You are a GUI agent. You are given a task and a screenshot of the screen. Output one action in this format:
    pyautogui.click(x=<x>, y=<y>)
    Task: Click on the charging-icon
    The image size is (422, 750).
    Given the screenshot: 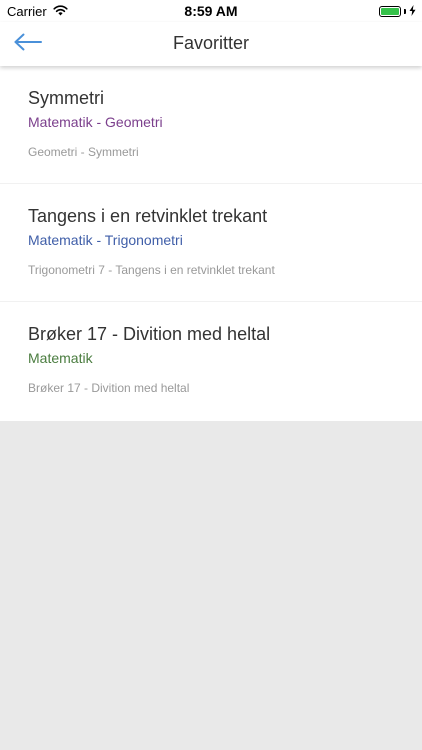 What is the action you would take?
    pyautogui.click(x=412, y=11)
    